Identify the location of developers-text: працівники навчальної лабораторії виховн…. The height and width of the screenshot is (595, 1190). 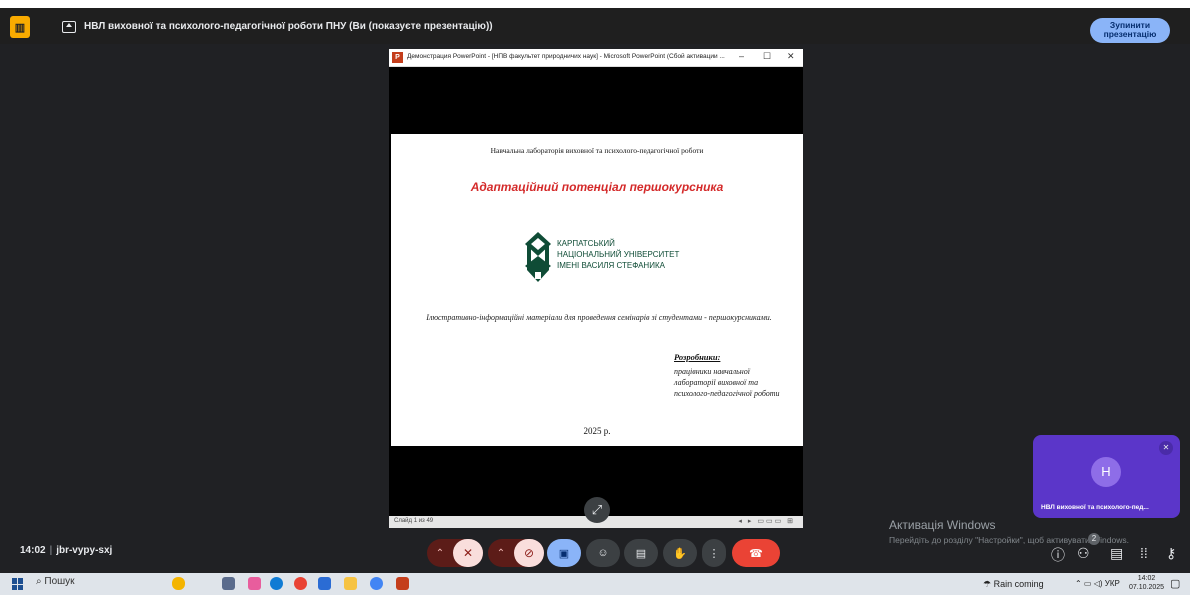
(727, 382).